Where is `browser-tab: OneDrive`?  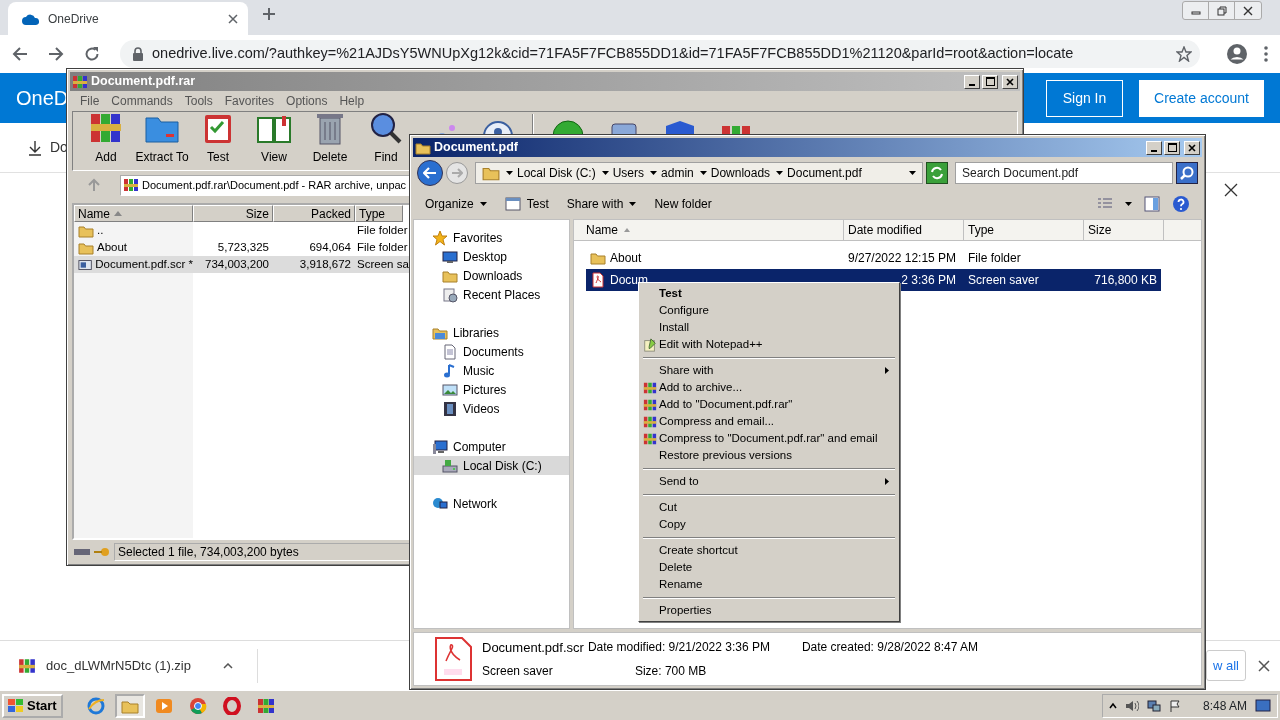
browser-tab: OneDrive is located at coordinates (128, 18).